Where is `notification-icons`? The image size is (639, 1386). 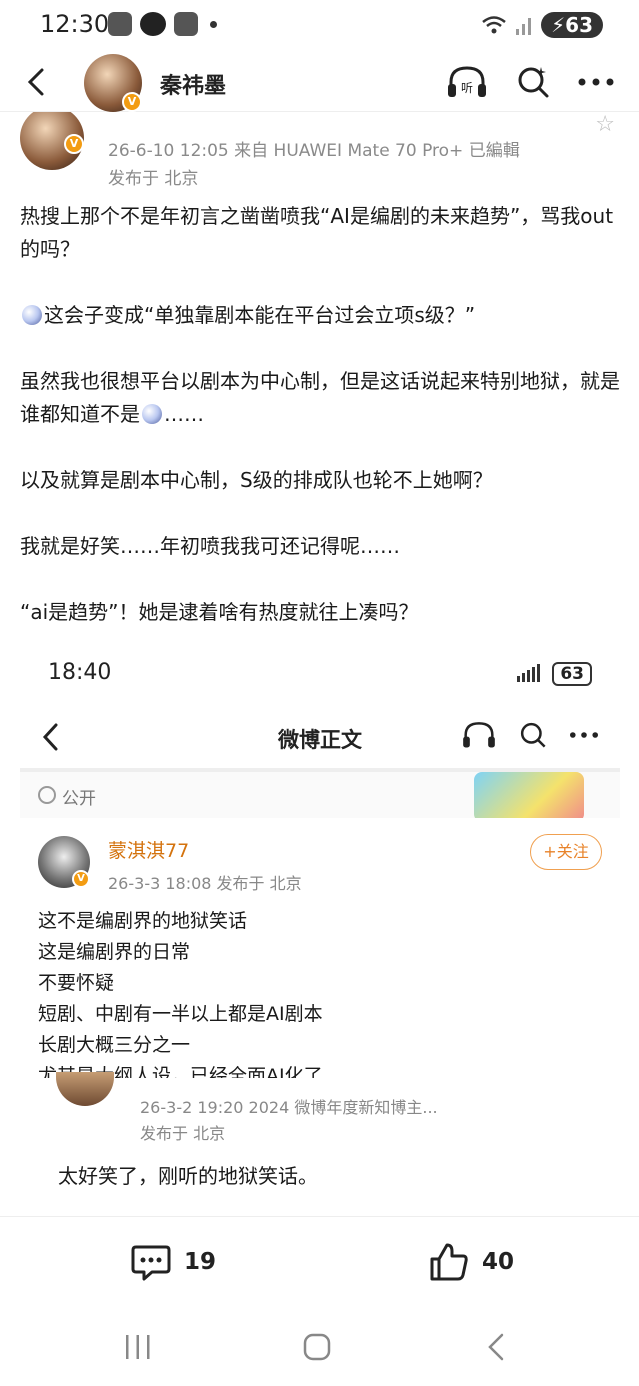 notification-icons is located at coordinates (162, 24).